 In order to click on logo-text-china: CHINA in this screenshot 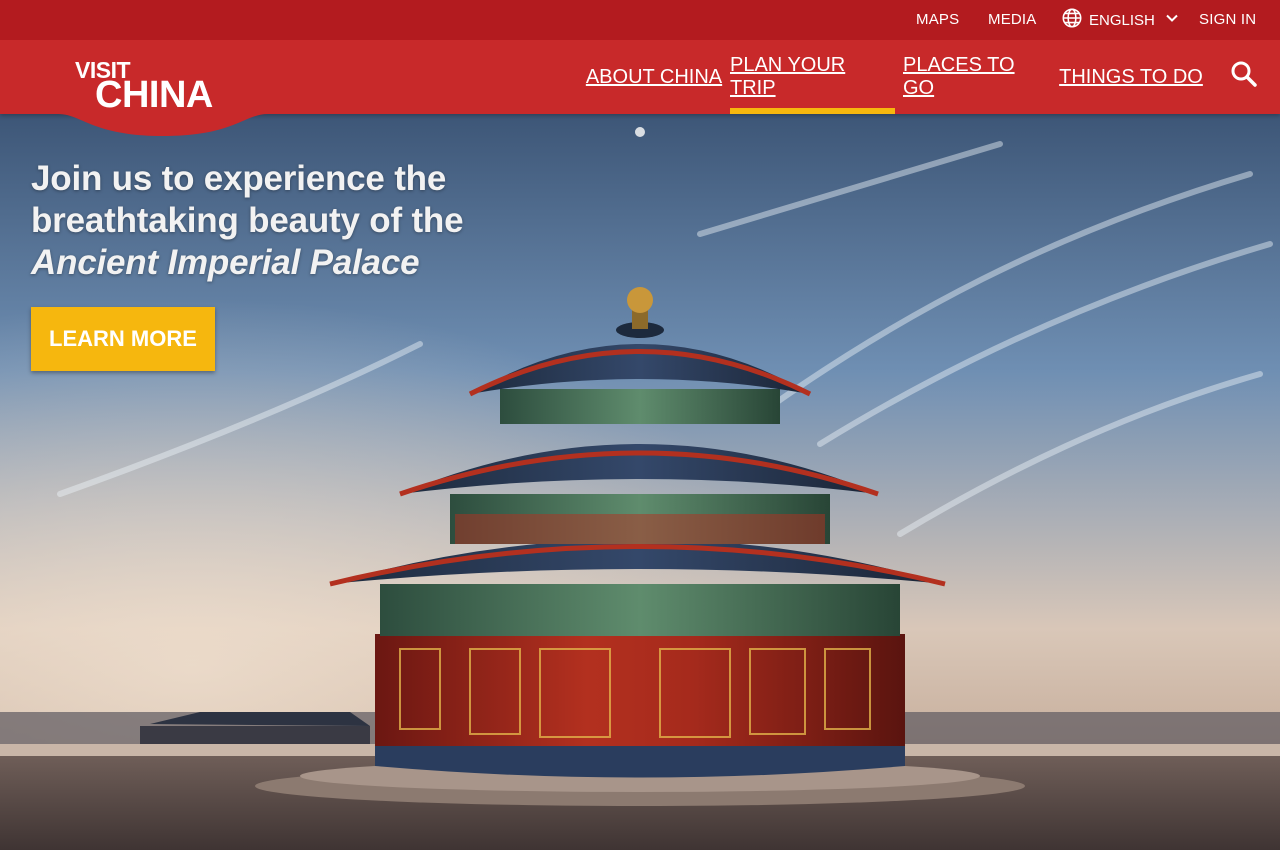, I will do `click(154, 95)`.